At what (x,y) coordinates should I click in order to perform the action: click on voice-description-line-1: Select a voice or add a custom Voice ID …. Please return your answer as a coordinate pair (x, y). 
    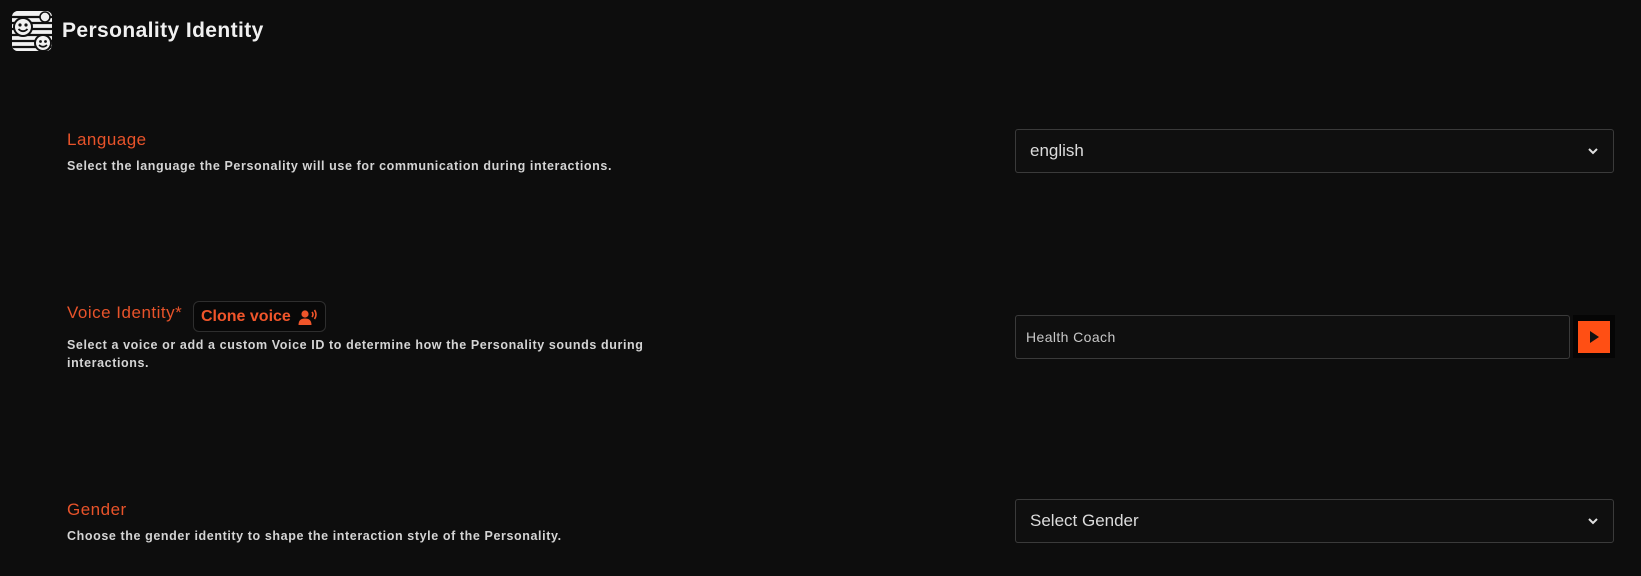
    Looking at the image, I should click on (355, 345).